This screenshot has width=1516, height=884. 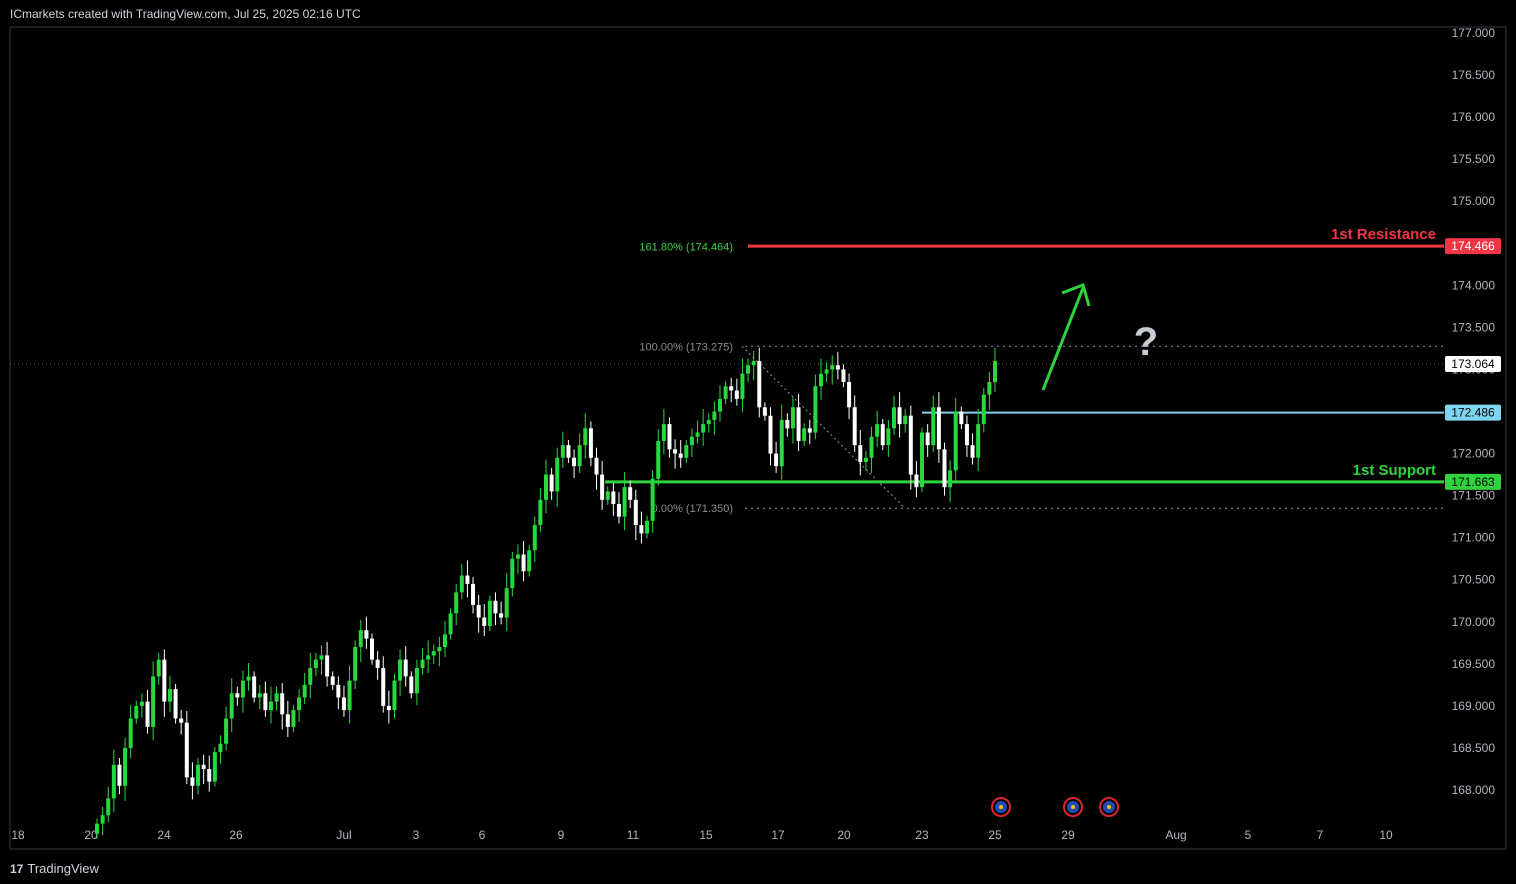 What do you see at coordinates (1474, 117) in the screenshot?
I see `price-tick-label: 176.000` at bounding box center [1474, 117].